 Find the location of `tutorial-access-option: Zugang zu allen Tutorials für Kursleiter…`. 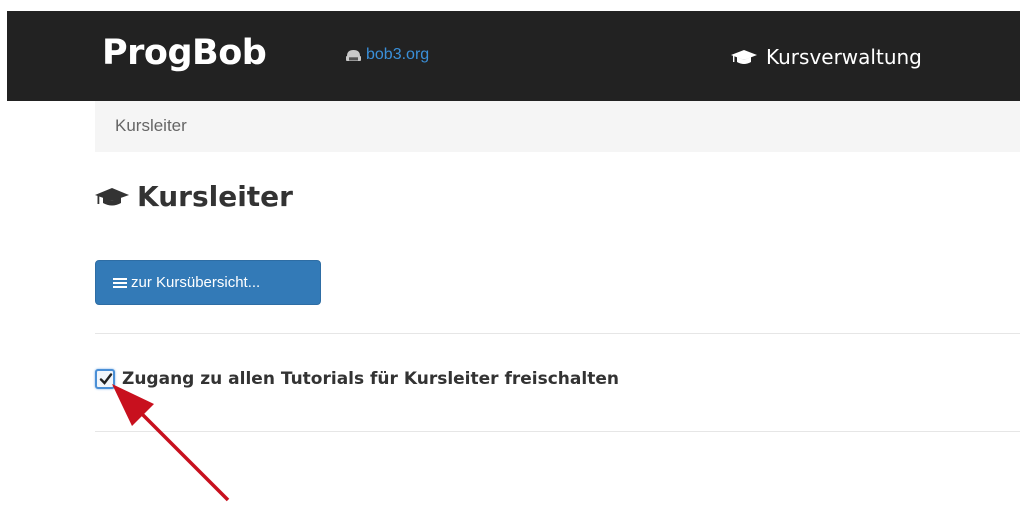

tutorial-access-option: Zugang zu allen Tutorials für Kursleiter… is located at coordinates (357, 379).